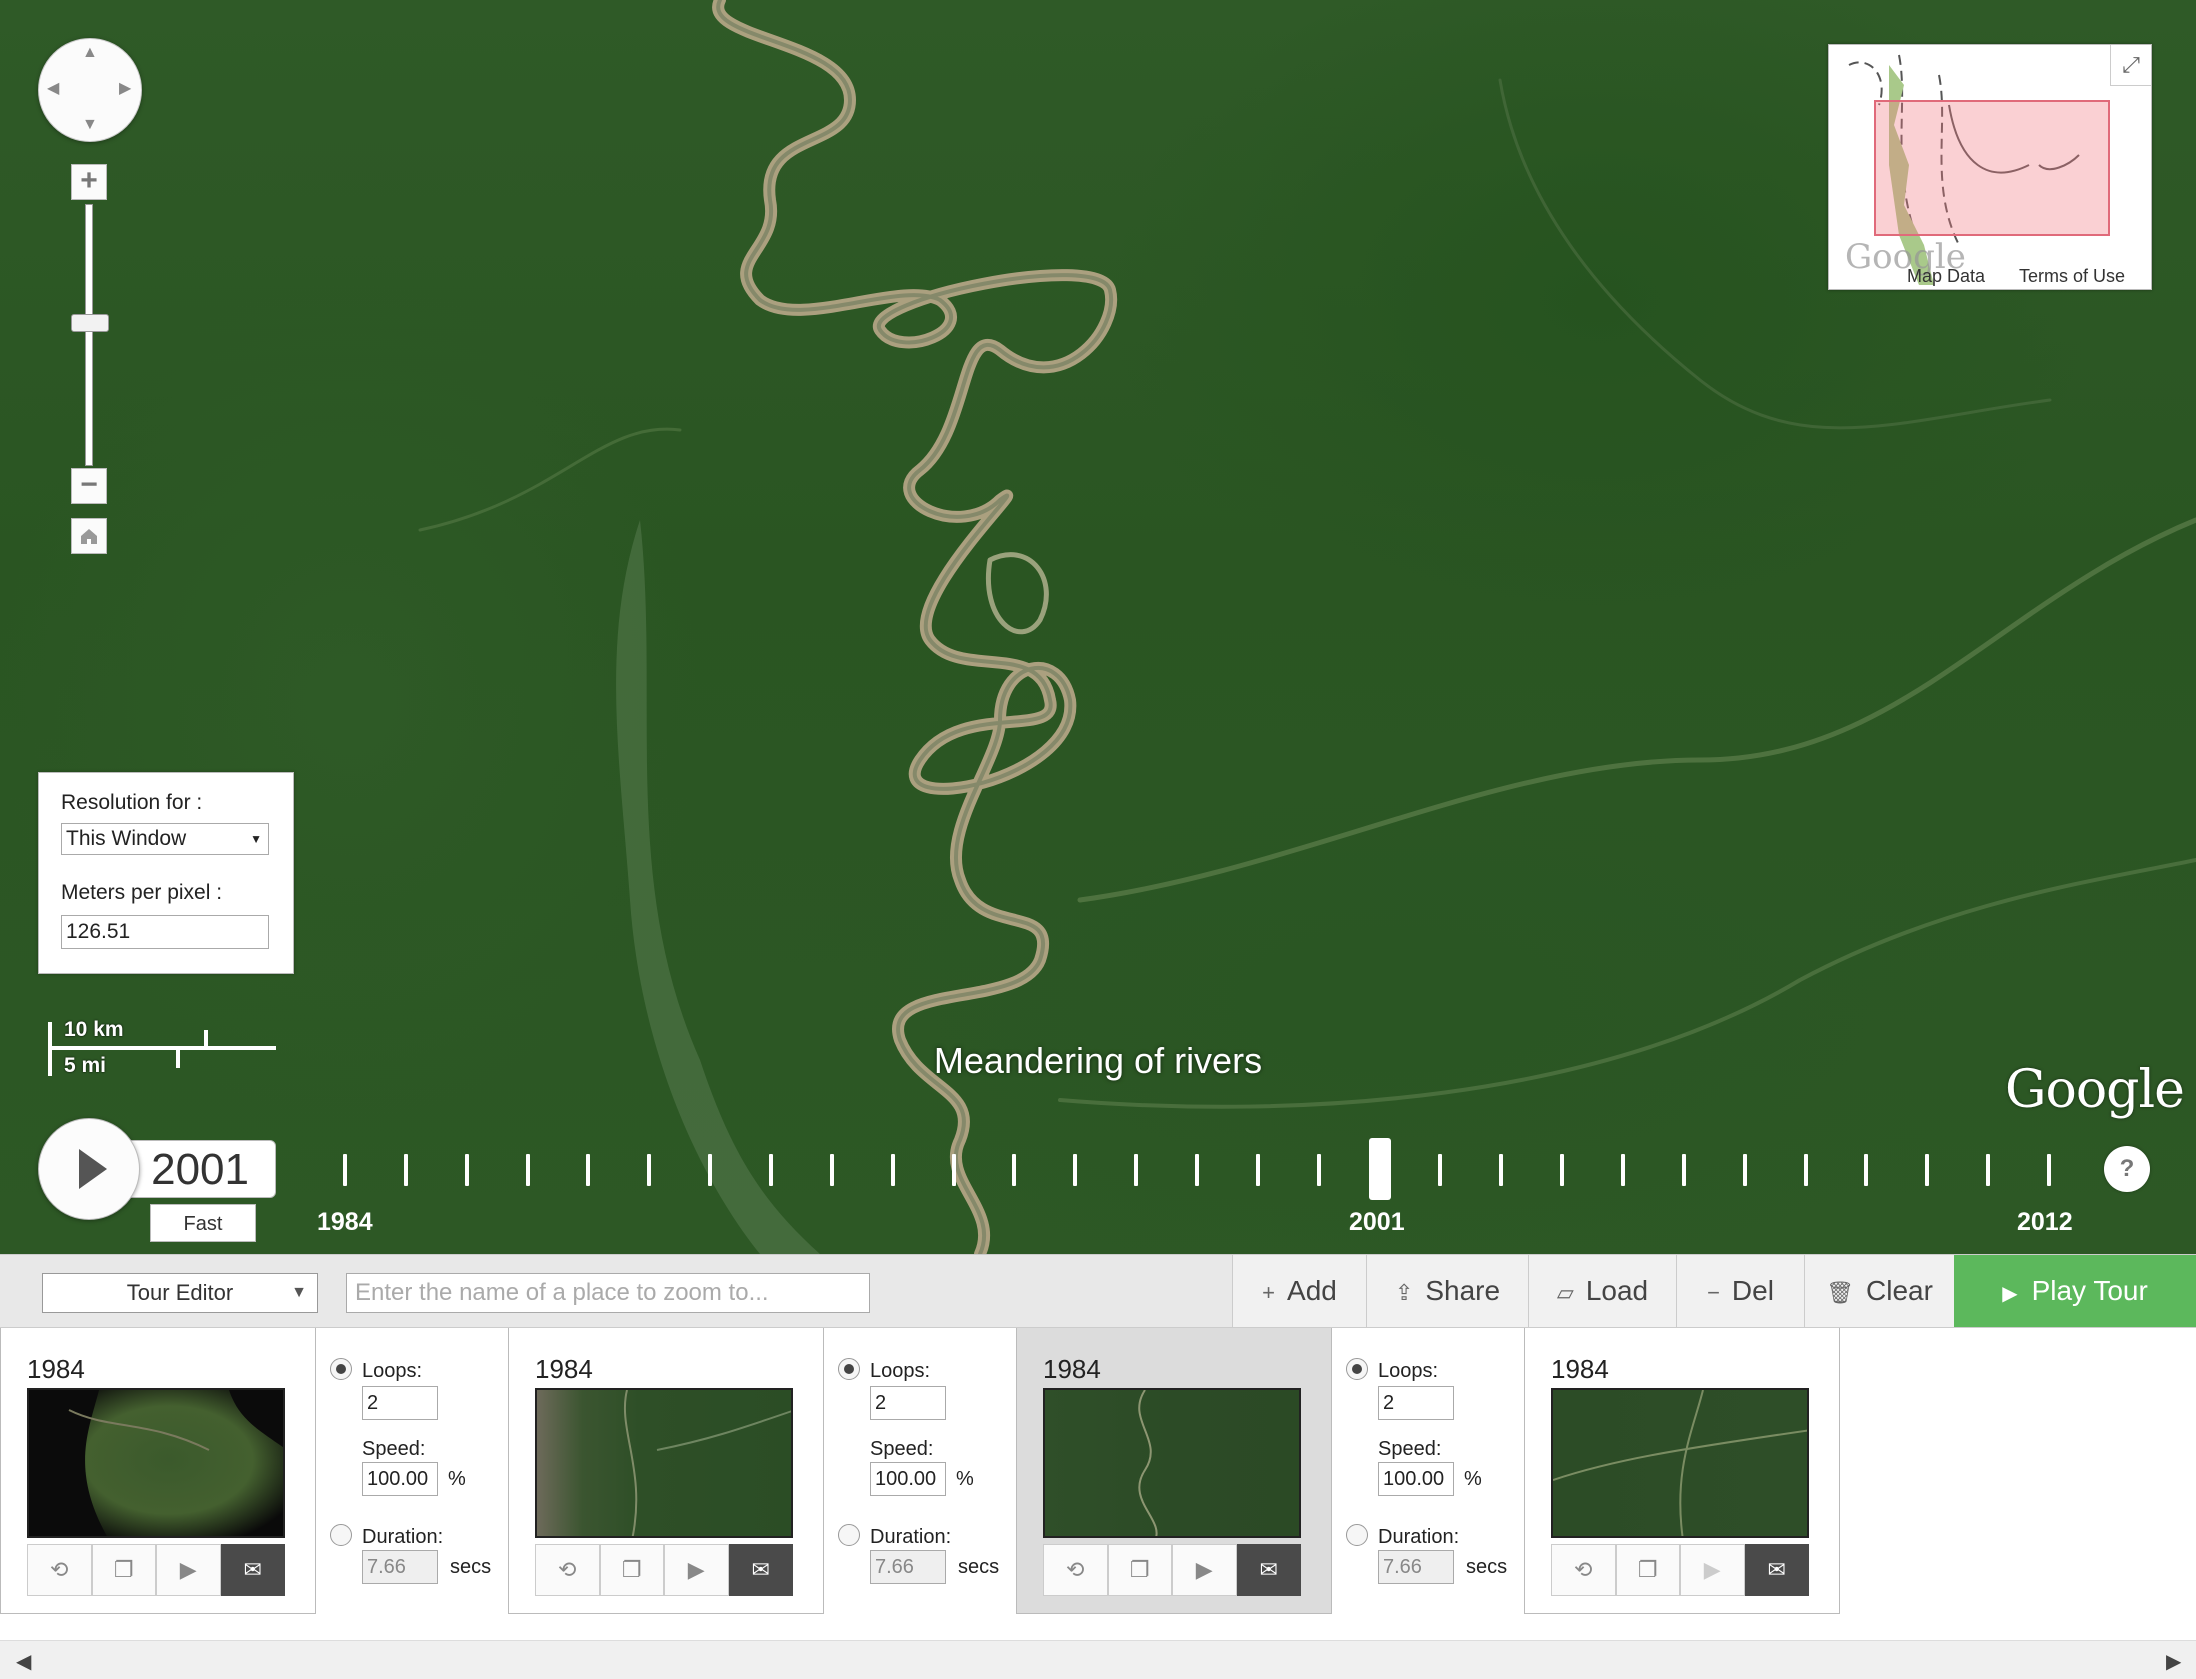 The image size is (2196, 1679). I want to click on load-button-label: Load, so click(1617, 1290).